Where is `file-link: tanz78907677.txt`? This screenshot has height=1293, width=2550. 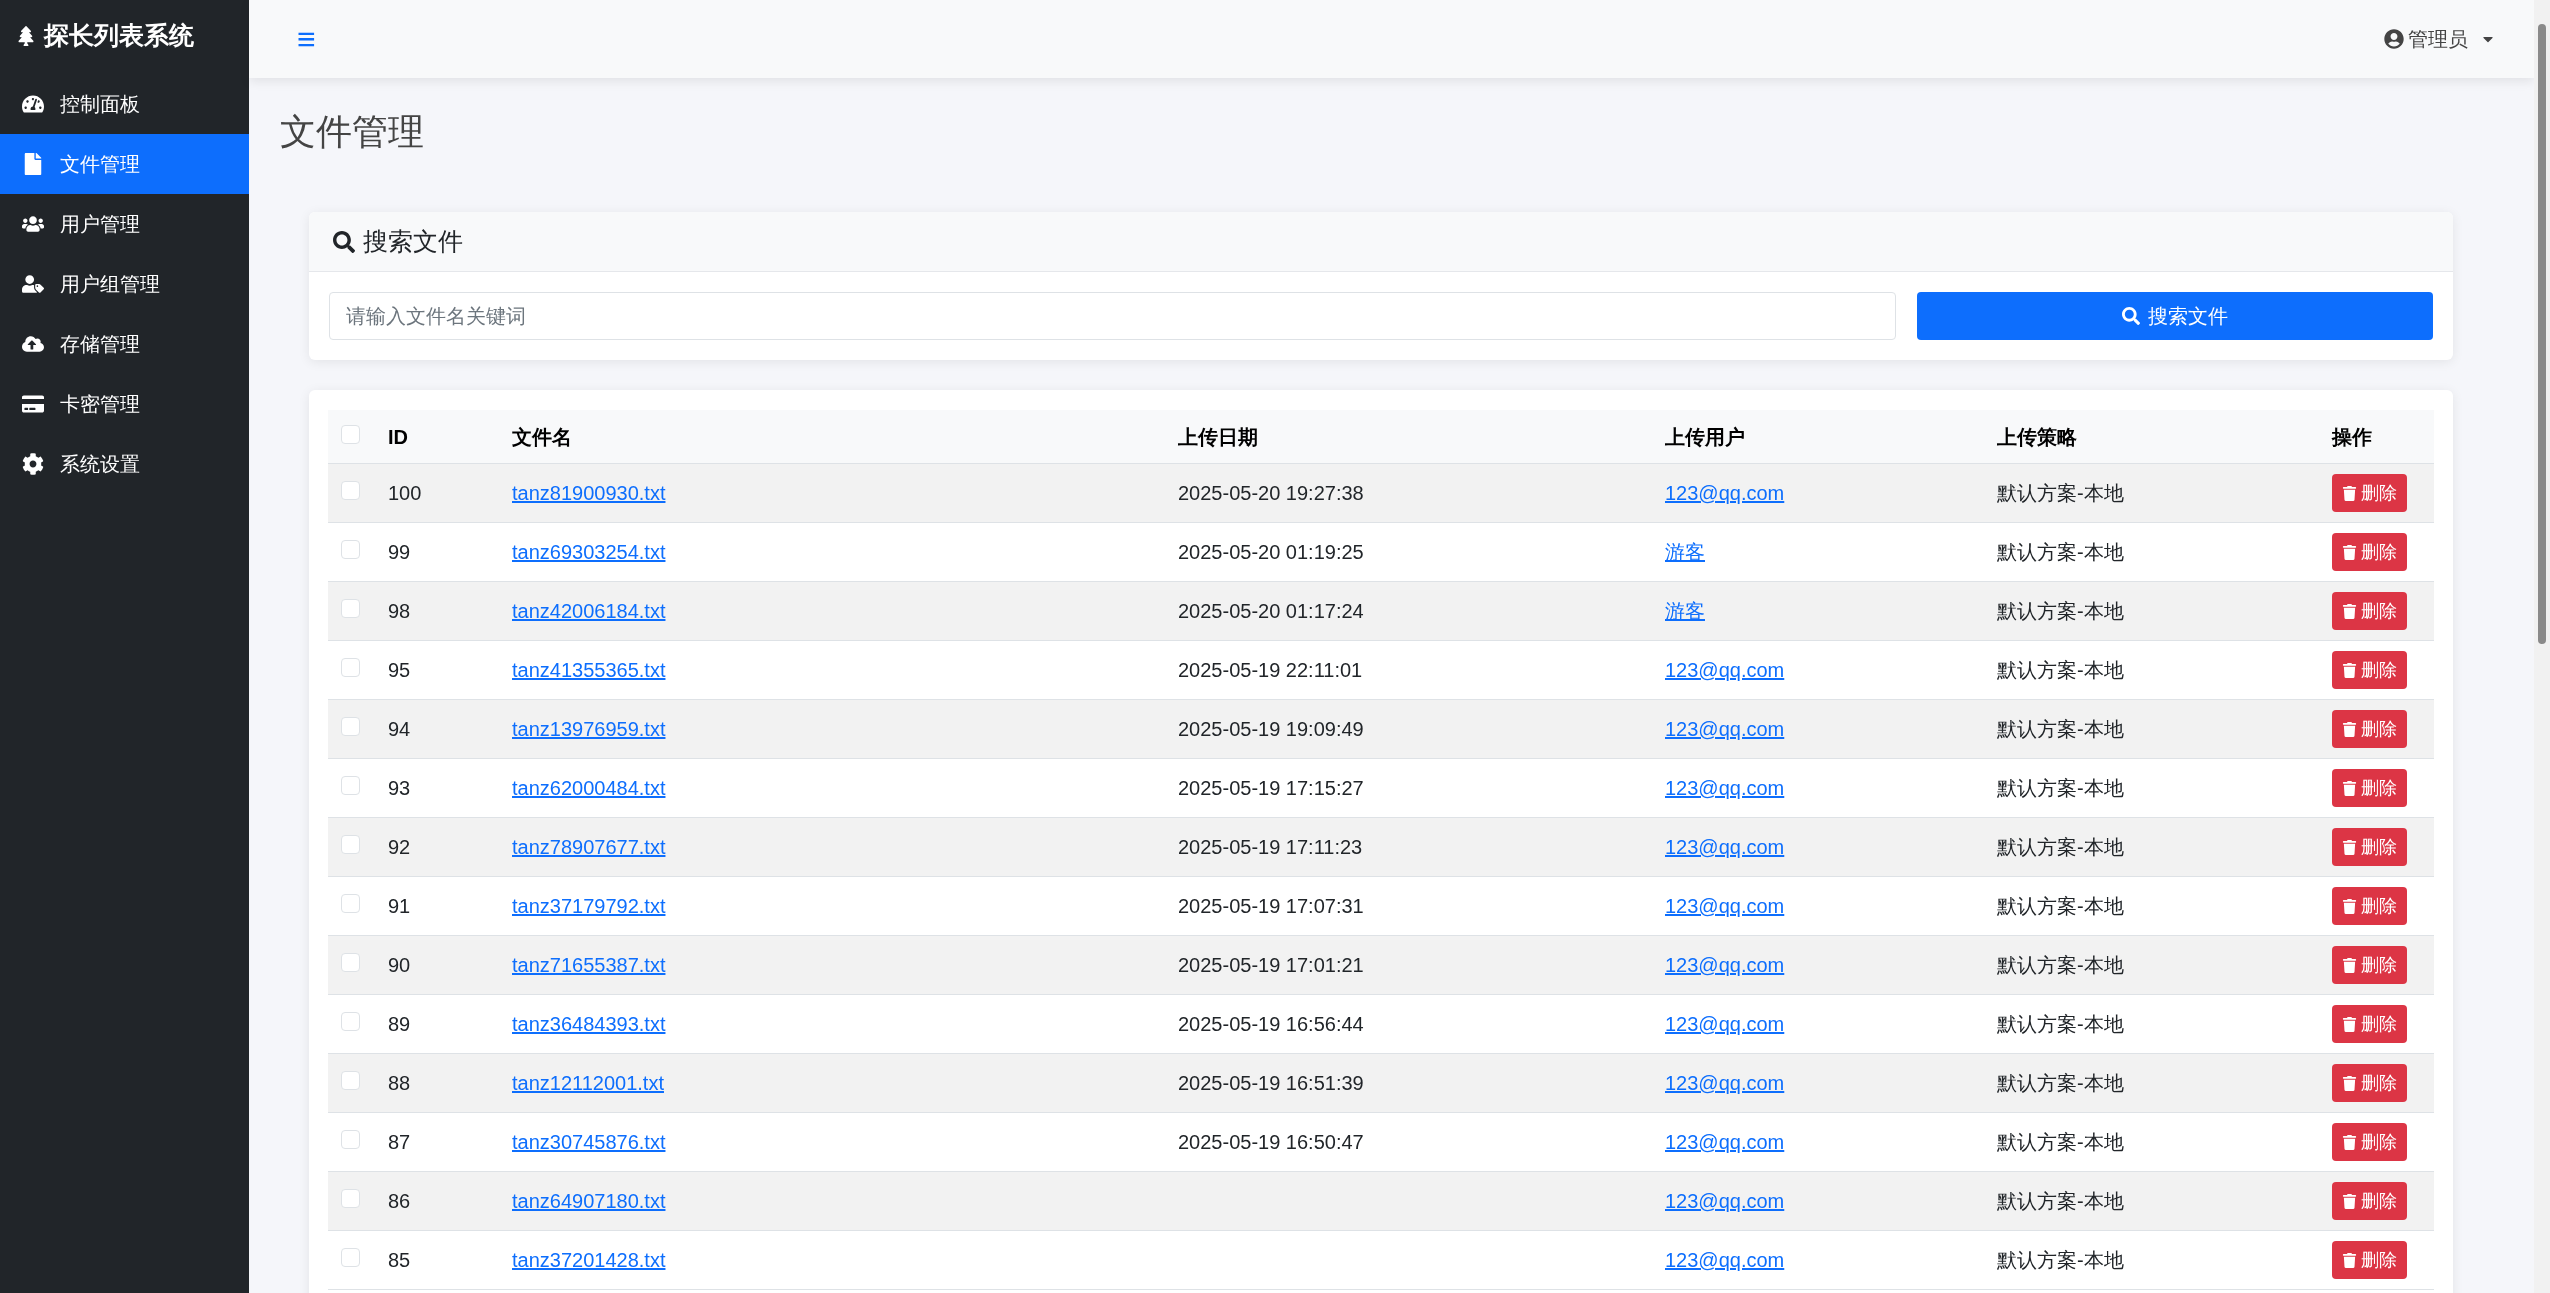
file-link: tanz78907677.txt is located at coordinates (589, 847).